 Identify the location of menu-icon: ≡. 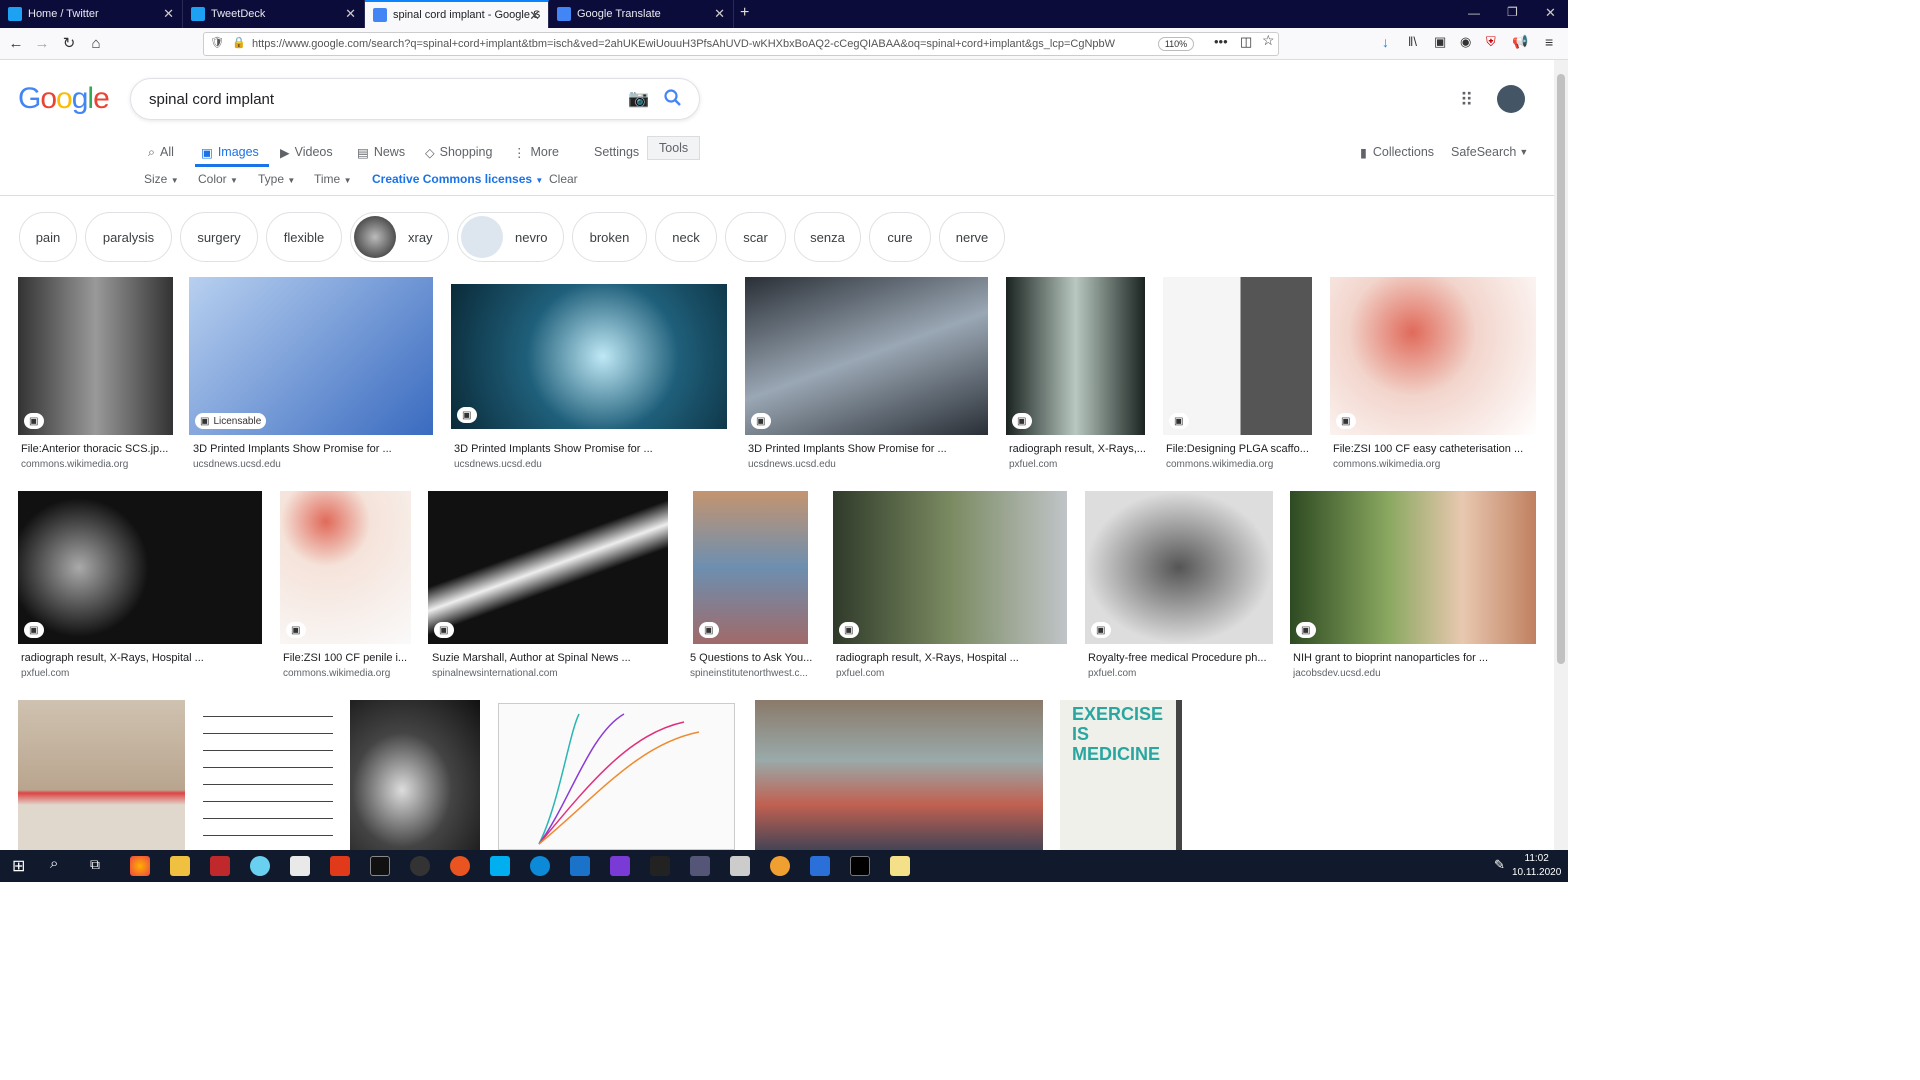
(1549, 42).